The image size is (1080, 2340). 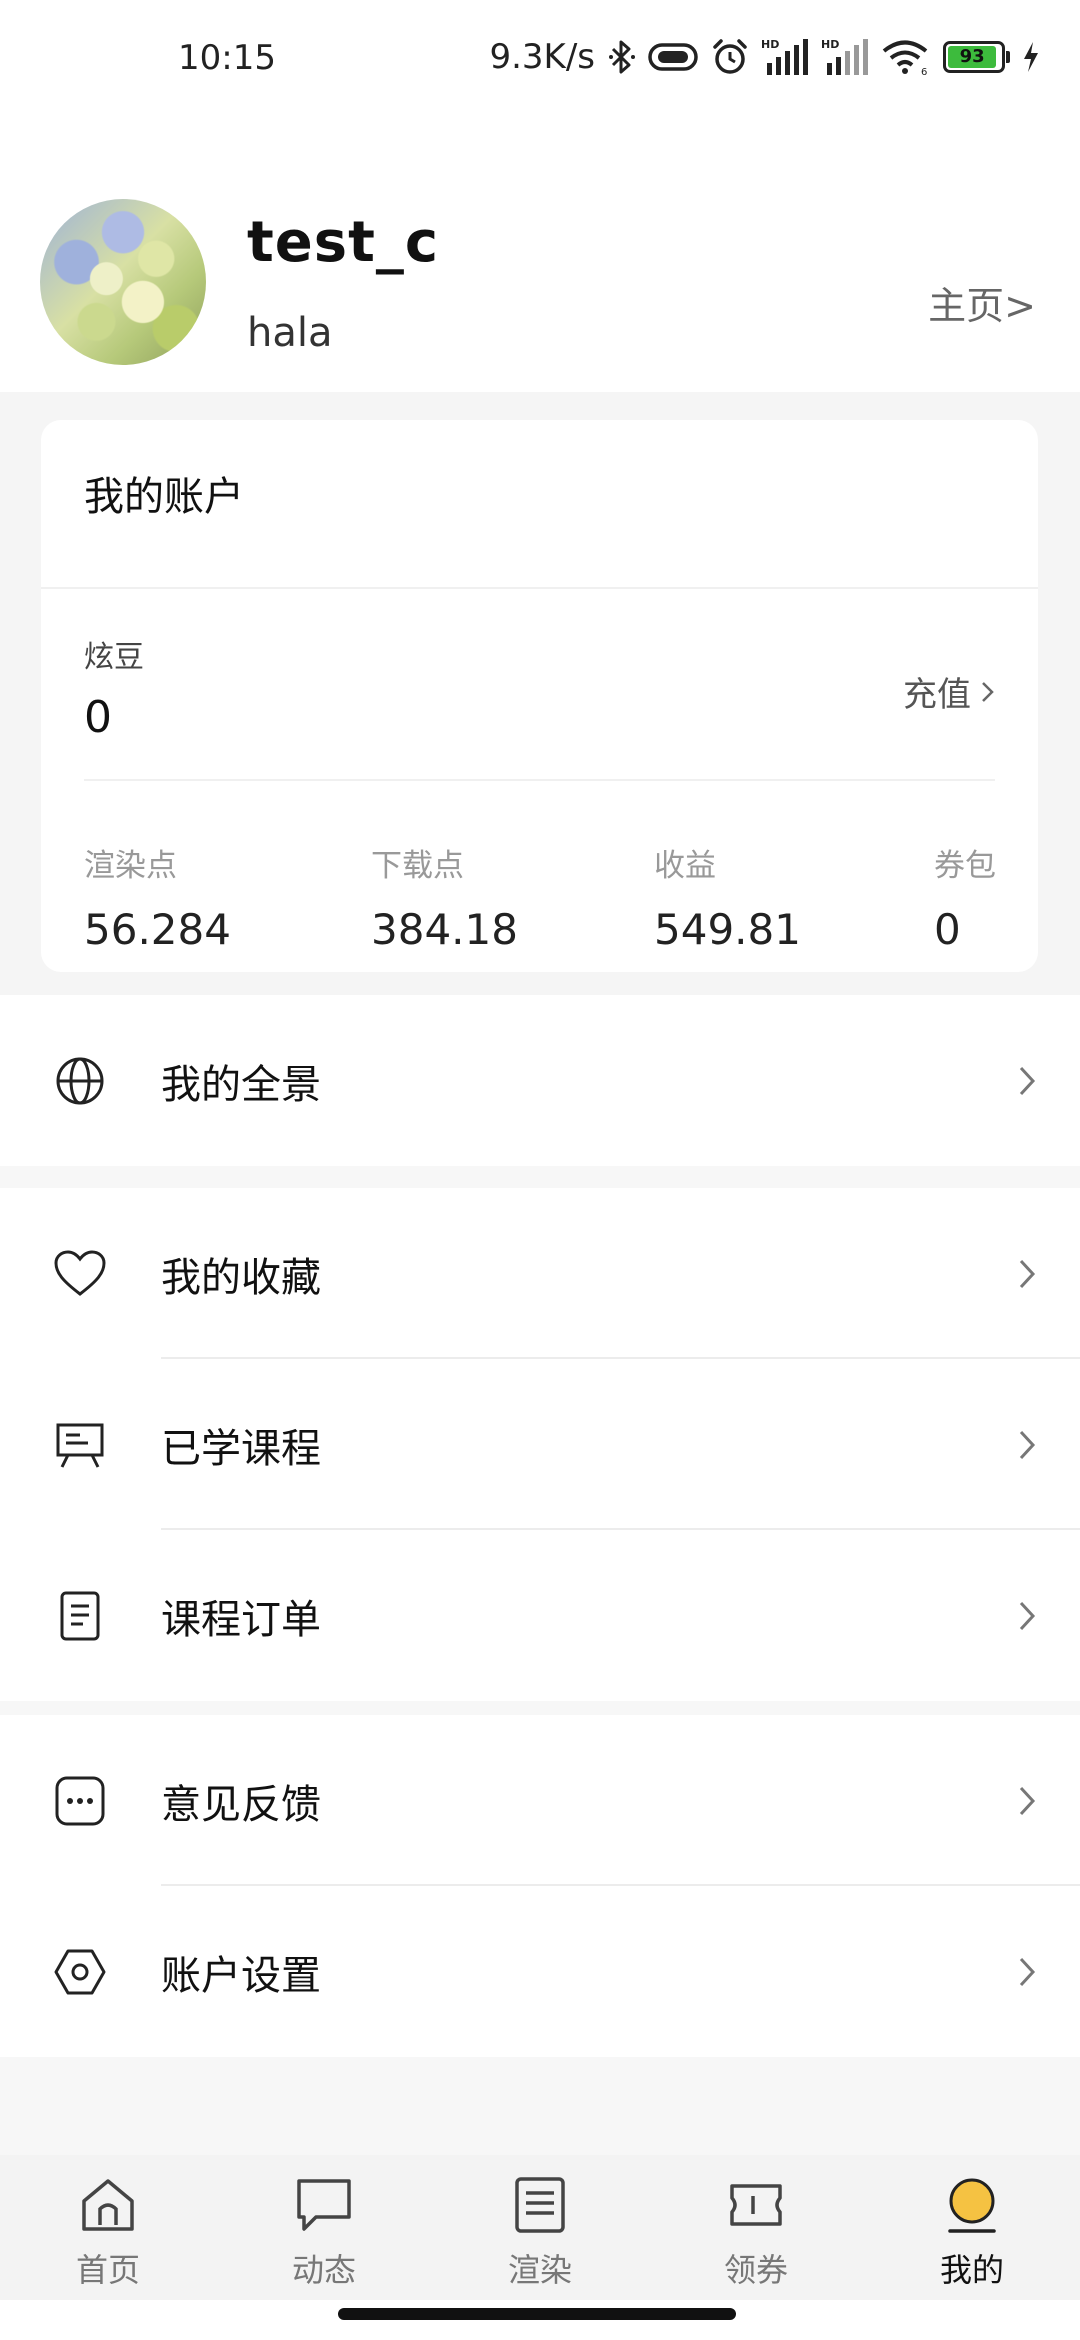 What do you see at coordinates (540, 1273) in the screenshot?
I see `menu-item-favorites: 我的收藏` at bounding box center [540, 1273].